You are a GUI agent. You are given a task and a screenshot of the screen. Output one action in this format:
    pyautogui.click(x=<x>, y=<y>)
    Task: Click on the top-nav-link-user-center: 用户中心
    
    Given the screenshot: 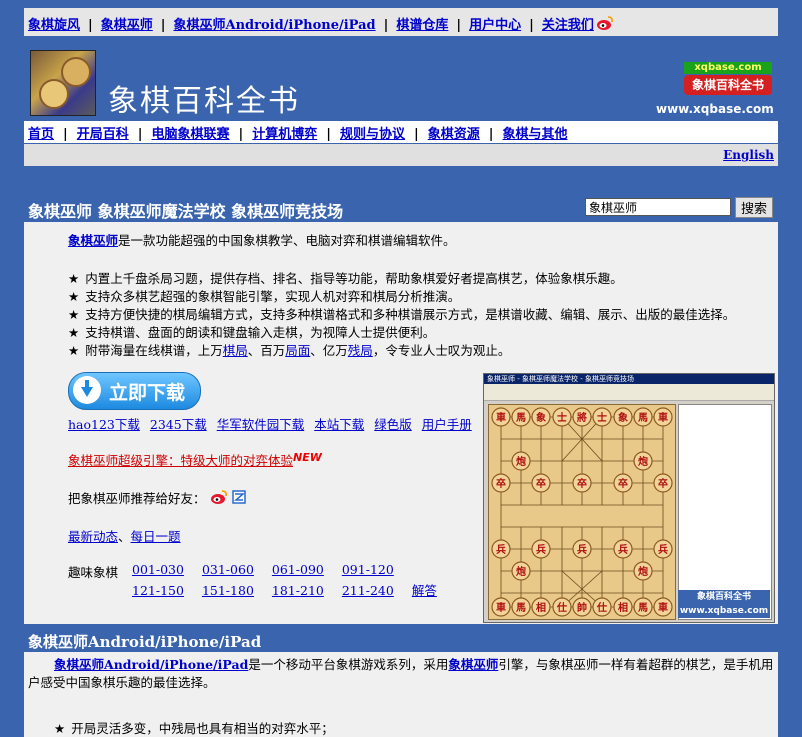 What is the action you would take?
    pyautogui.click(x=495, y=25)
    